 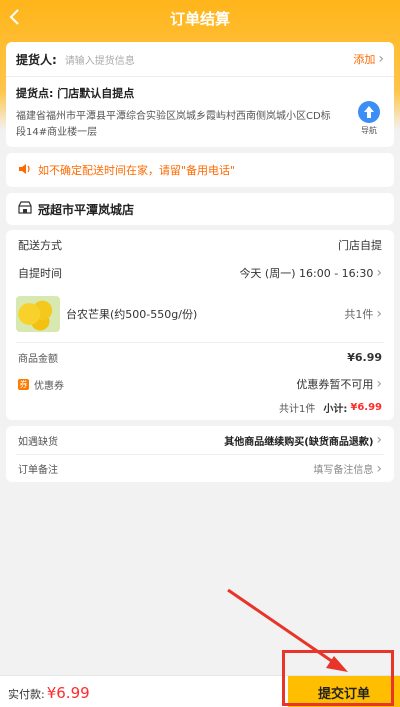 I want to click on annotation-arrow, so click(x=287, y=630).